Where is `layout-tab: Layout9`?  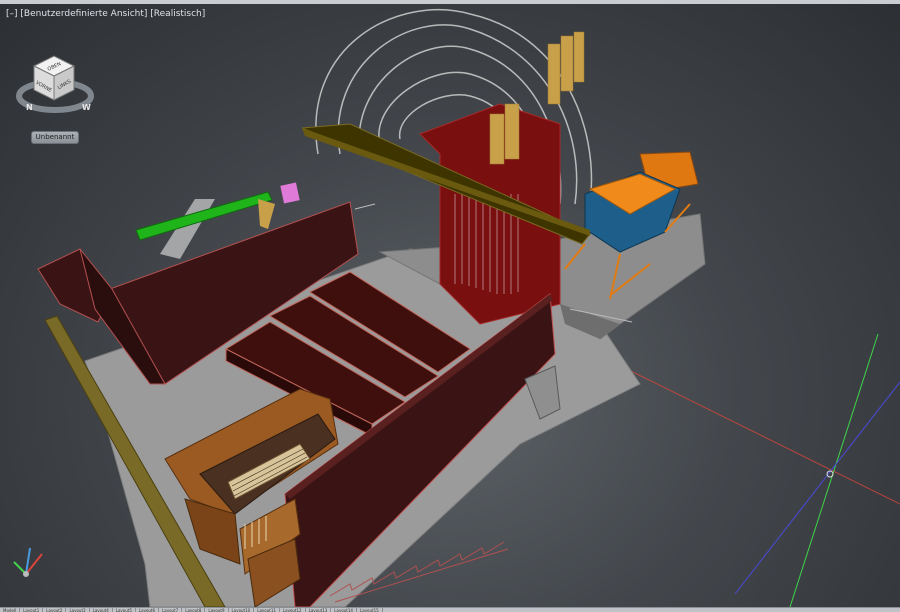 layout-tab: Layout9 is located at coordinates (217, 610).